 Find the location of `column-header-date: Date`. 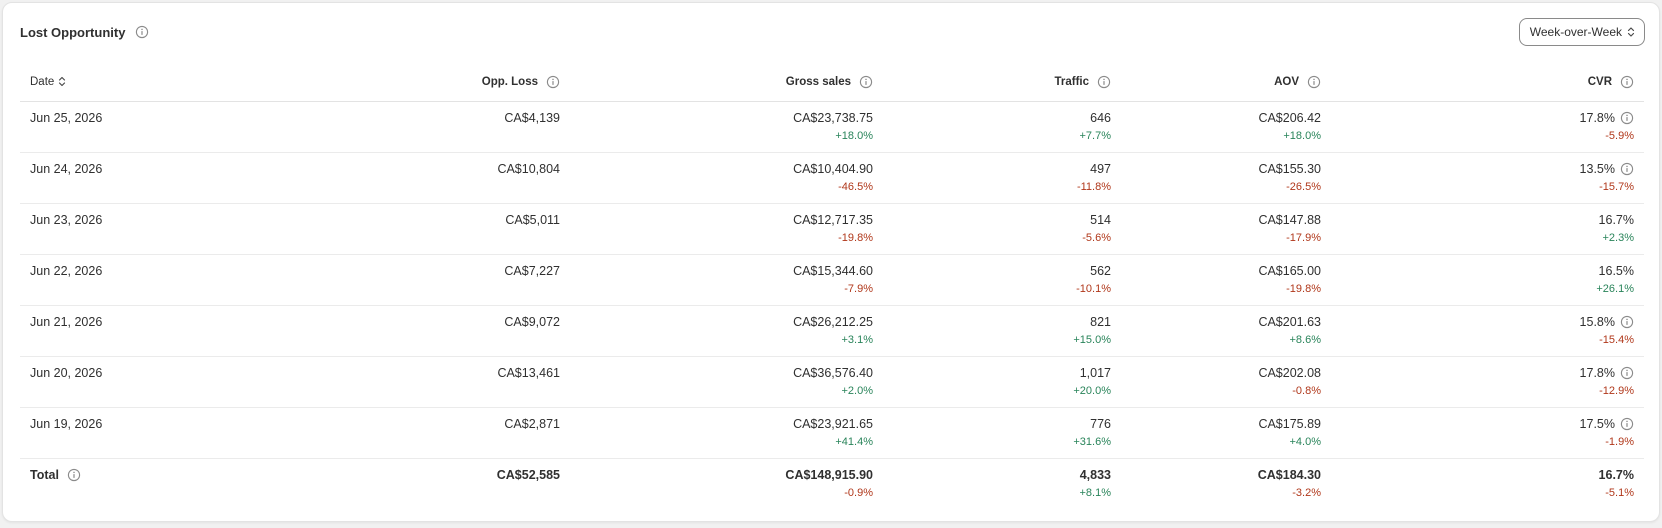

column-header-date: Date is located at coordinates (165, 82).